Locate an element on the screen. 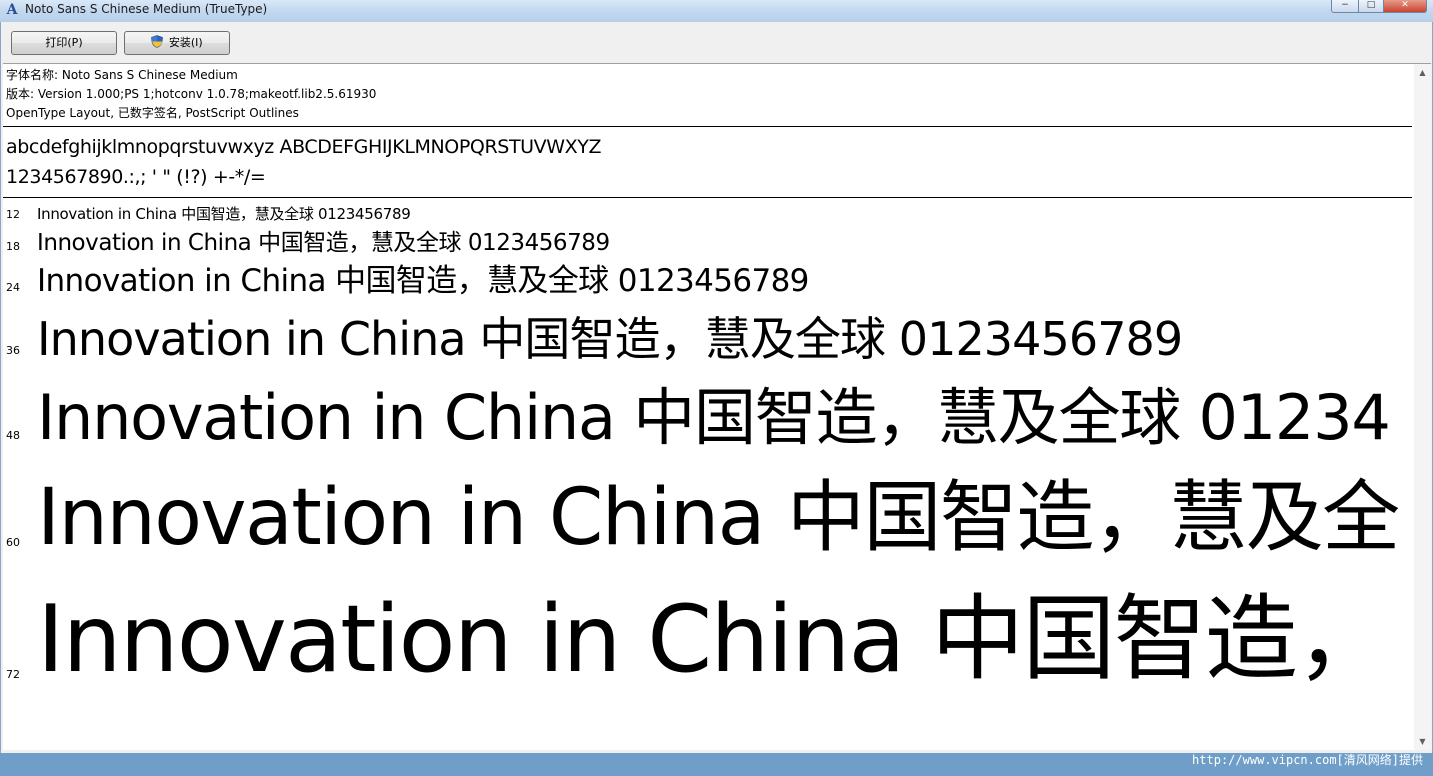  print-button-label: 打印(P) is located at coordinates (64, 42).